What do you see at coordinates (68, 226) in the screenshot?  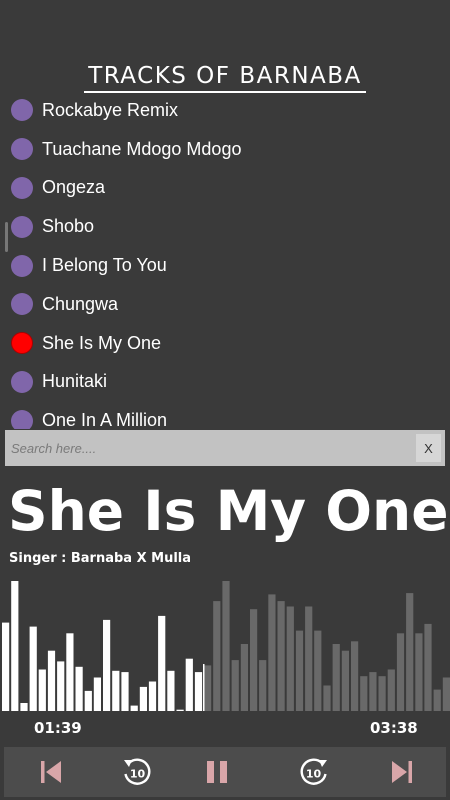 I see `track-label: Shobo` at bounding box center [68, 226].